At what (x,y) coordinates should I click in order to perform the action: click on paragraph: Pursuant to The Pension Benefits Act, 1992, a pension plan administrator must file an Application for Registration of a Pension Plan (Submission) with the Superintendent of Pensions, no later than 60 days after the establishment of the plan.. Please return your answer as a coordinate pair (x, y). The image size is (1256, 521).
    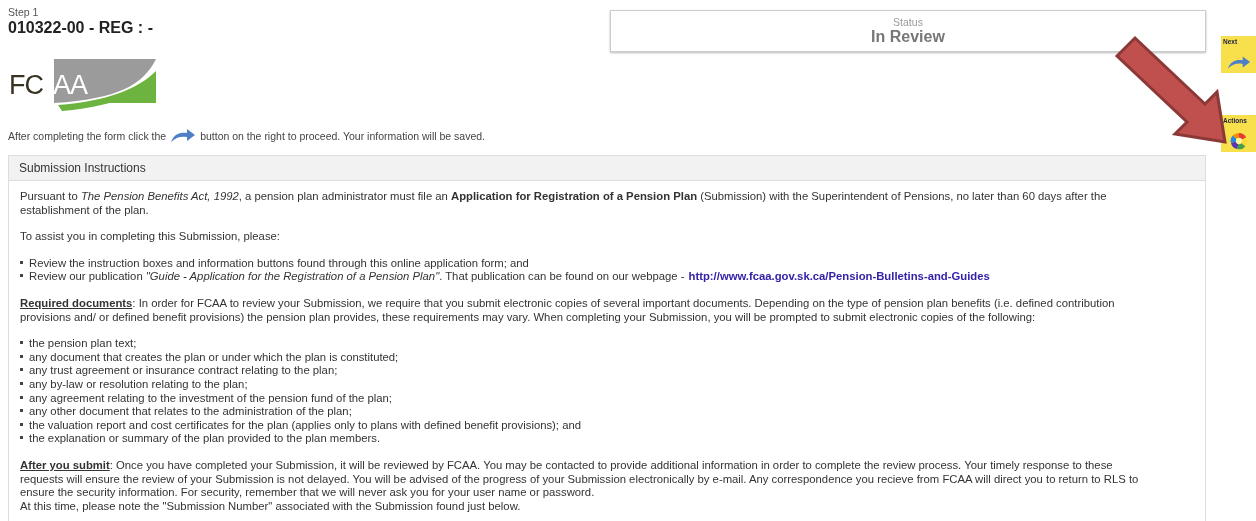
    Looking at the image, I should click on (564, 204).